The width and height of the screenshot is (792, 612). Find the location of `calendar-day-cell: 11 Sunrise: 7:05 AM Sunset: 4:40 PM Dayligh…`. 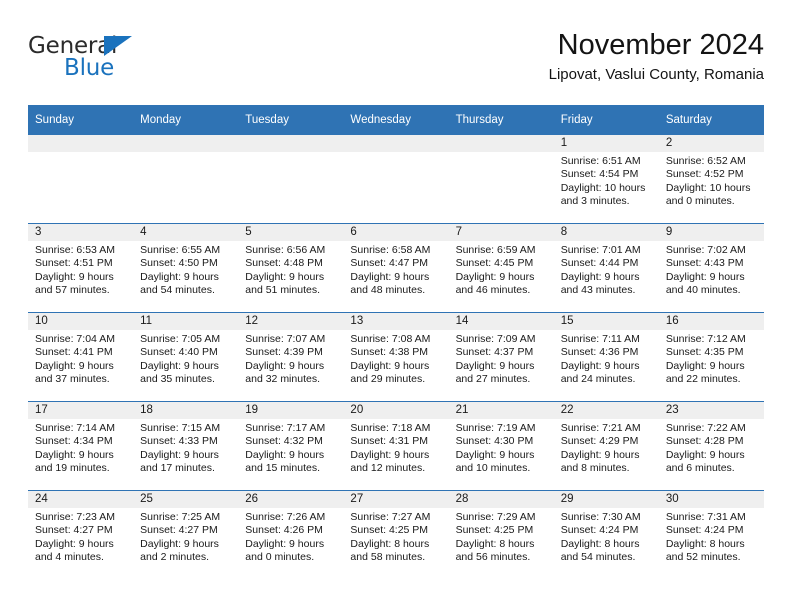

calendar-day-cell: 11 Sunrise: 7:05 AM Sunset: 4:40 PM Dayligh… is located at coordinates (186, 357).